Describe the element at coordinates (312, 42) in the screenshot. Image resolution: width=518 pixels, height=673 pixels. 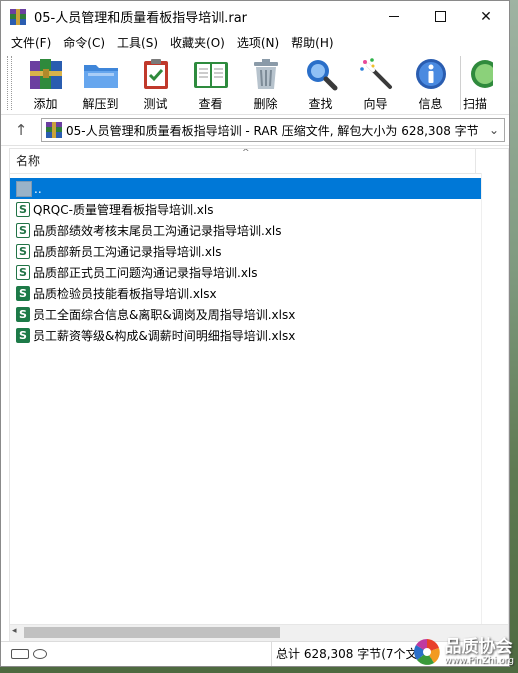
I see `menu-help: 帮助(H)` at that location.